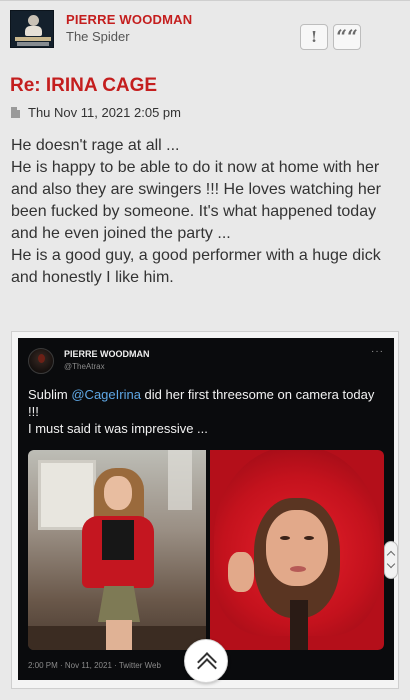 The width and height of the screenshot is (410, 700). Describe the element at coordinates (377, 351) in the screenshot. I see `more-options-icon: ···` at that location.